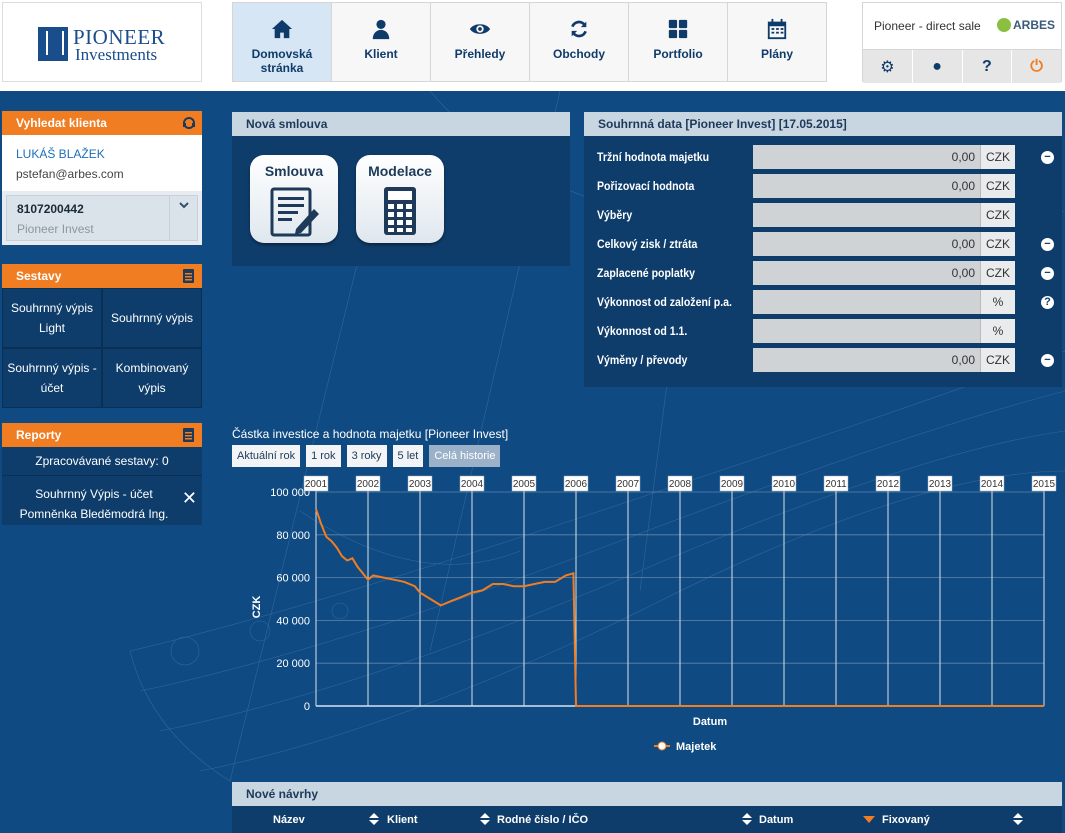 The width and height of the screenshot is (1065, 833). What do you see at coordinates (323, 456) in the screenshot?
I see `range-button-1-year: 1 rok` at bounding box center [323, 456].